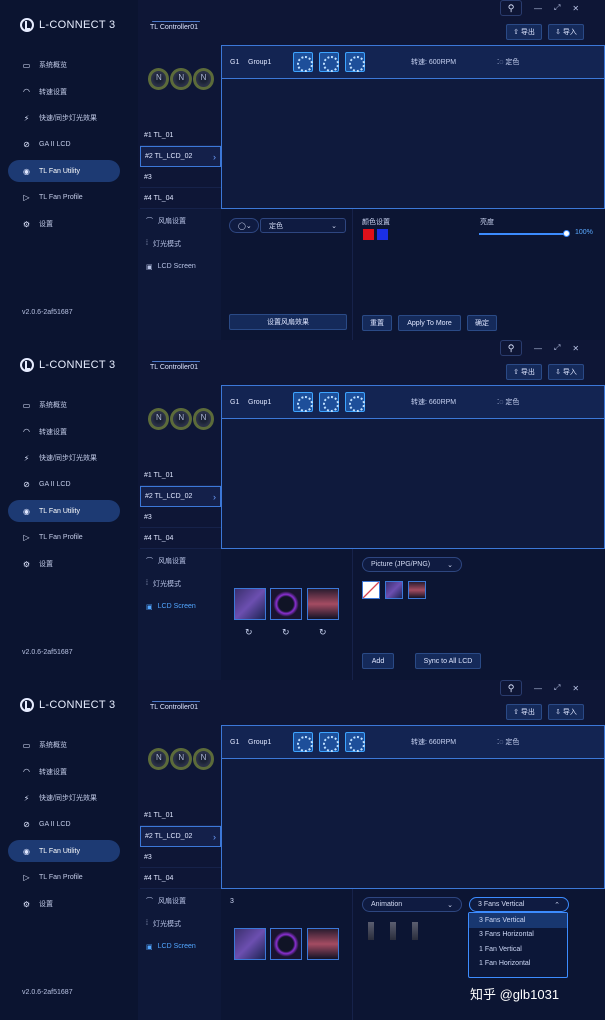 The image size is (605, 1020). I want to click on direction-select: ◯ ⌄, so click(244, 225).